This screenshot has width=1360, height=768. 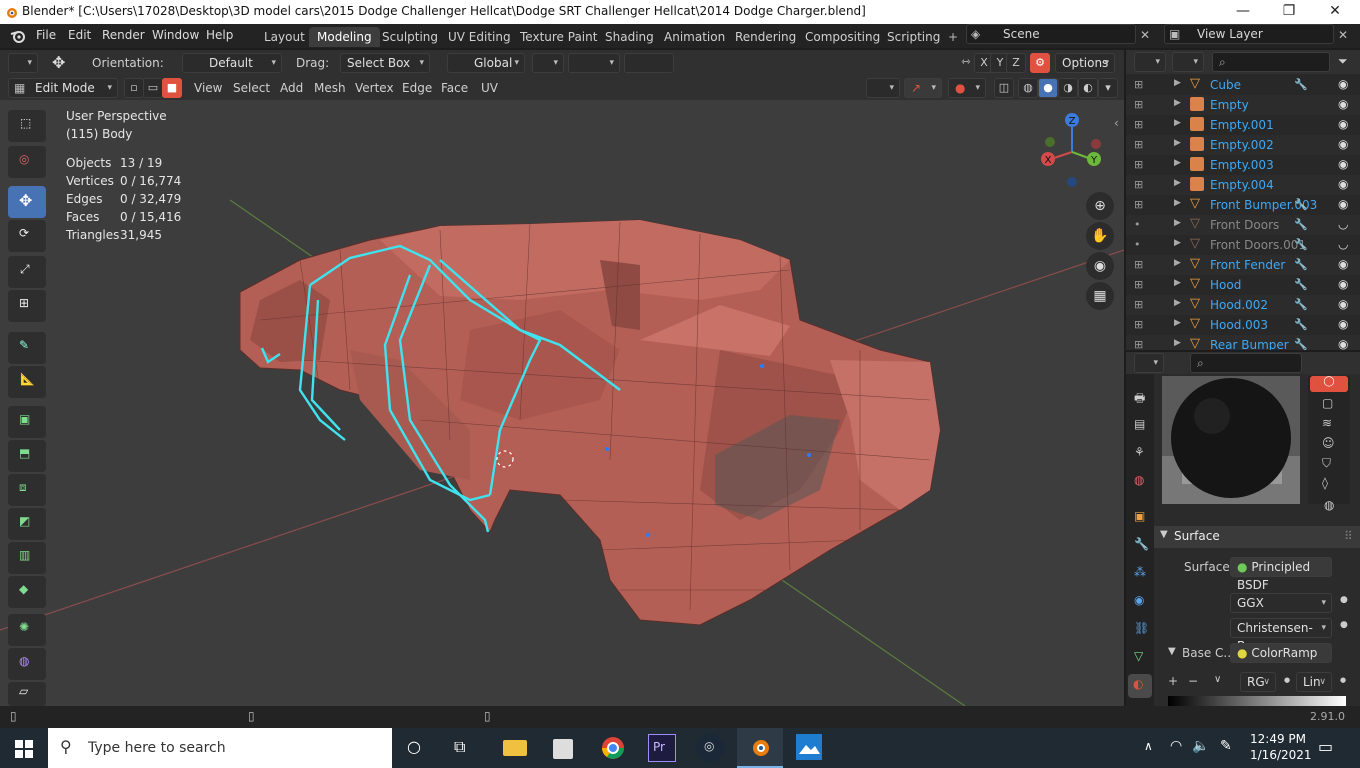 What do you see at coordinates (1016, 63) in the screenshot?
I see `axis-z-toggle: Z` at bounding box center [1016, 63].